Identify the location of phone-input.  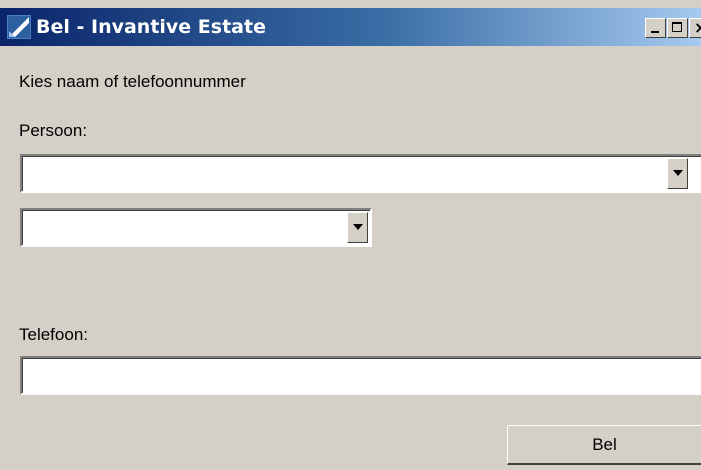
(352, 376).